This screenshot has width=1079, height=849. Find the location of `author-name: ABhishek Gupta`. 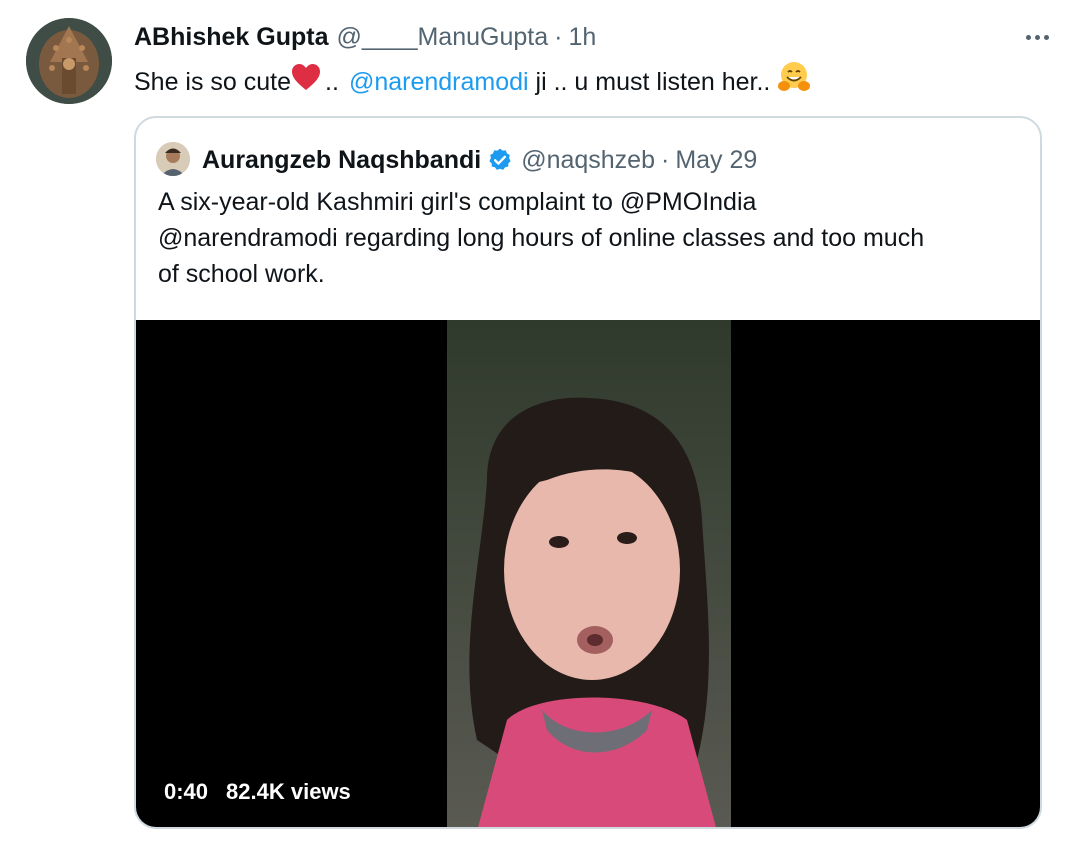

author-name: ABhishek Gupta is located at coordinates (231, 37).